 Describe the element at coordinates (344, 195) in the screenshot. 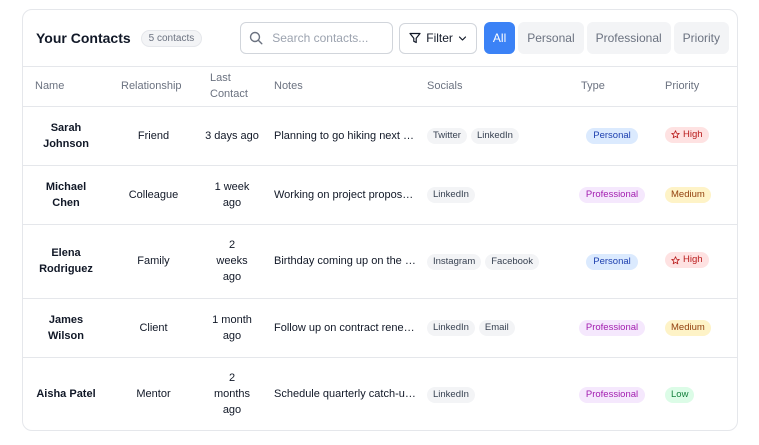

I see `contact-notes: Working on project proposal together` at that location.